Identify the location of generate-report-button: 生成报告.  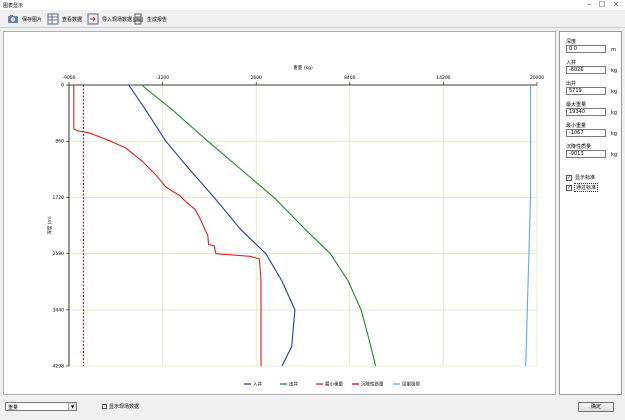
(149, 19).